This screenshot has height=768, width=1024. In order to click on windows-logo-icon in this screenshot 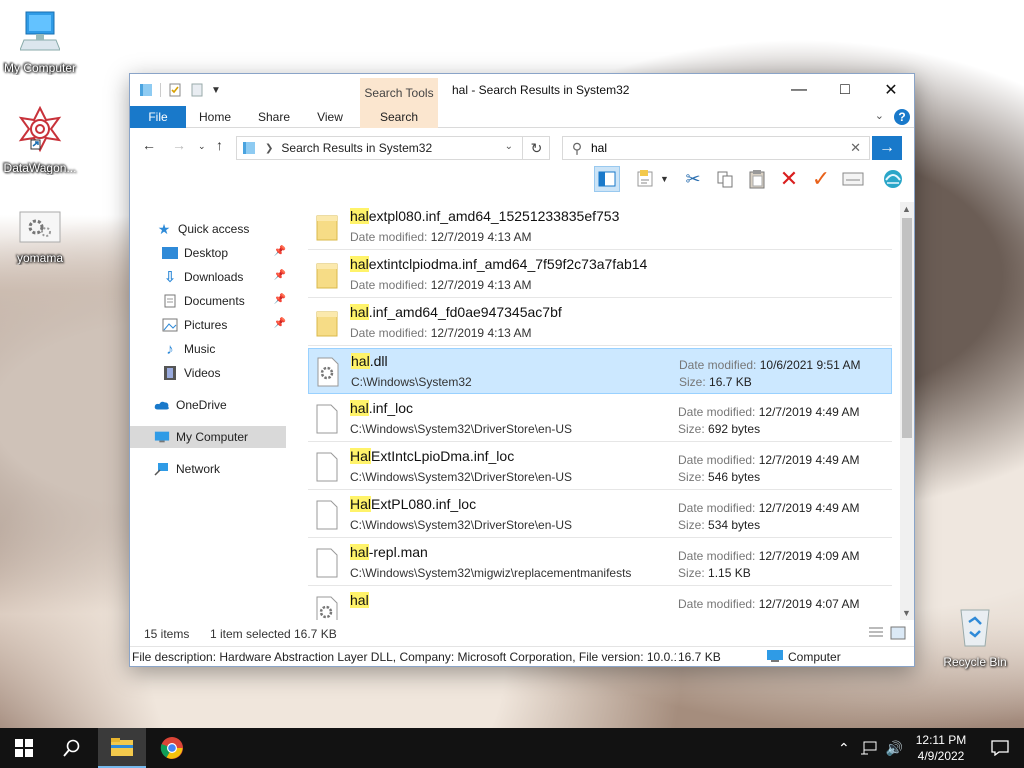, I will do `click(24, 748)`.